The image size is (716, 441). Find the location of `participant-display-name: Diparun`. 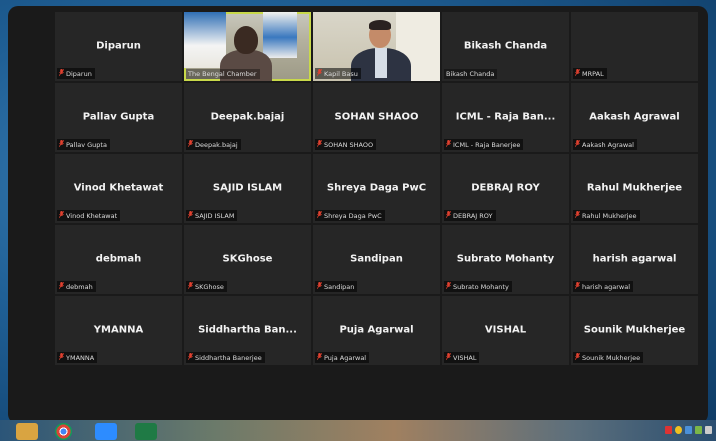

participant-display-name: Diparun is located at coordinates (118, 45).